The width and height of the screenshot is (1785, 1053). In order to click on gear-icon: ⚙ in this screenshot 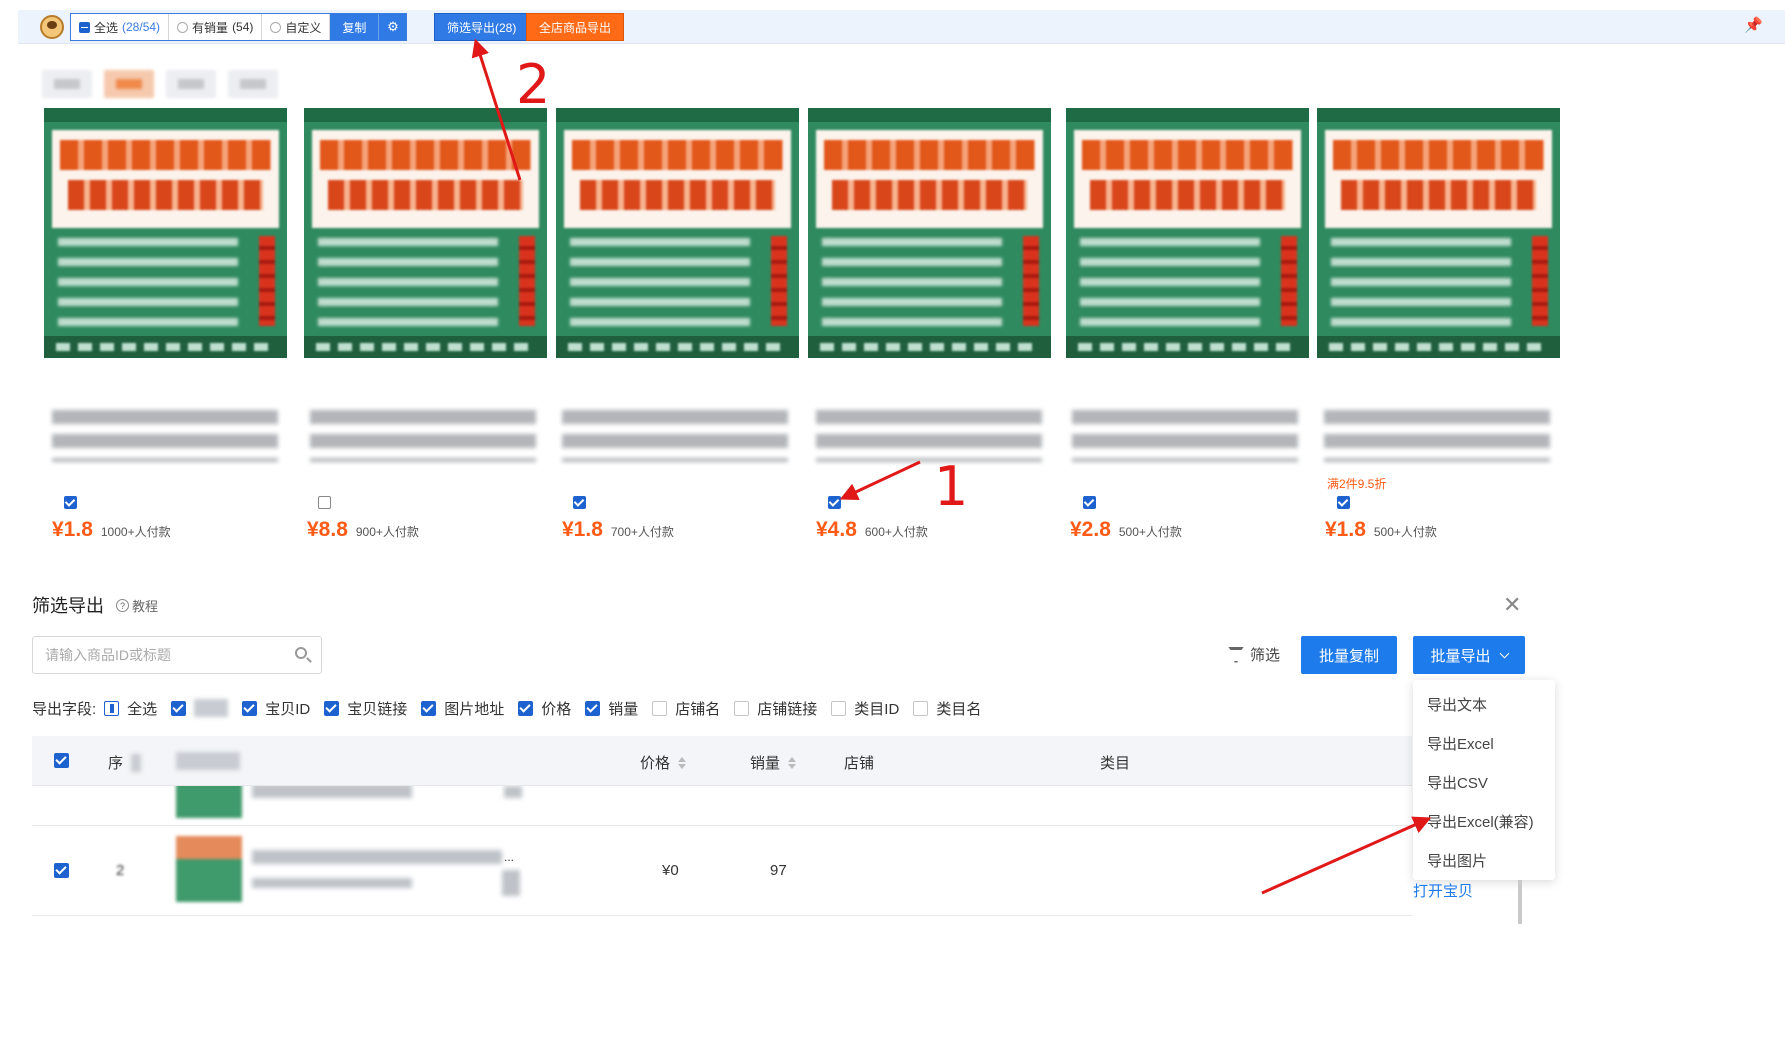, I will do `click(392, 27)`.